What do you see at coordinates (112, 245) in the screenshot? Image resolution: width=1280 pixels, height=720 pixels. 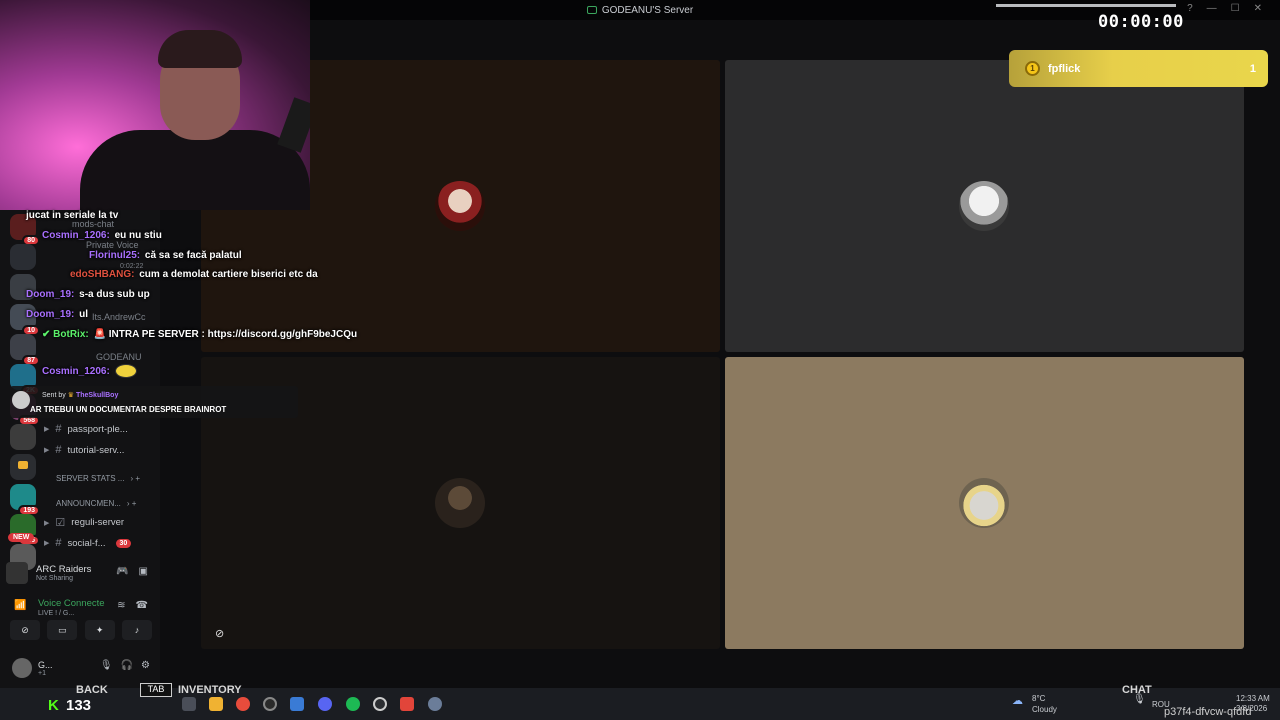 I see `channel-ghost: Private Voice` at bounding box center [112, 245].